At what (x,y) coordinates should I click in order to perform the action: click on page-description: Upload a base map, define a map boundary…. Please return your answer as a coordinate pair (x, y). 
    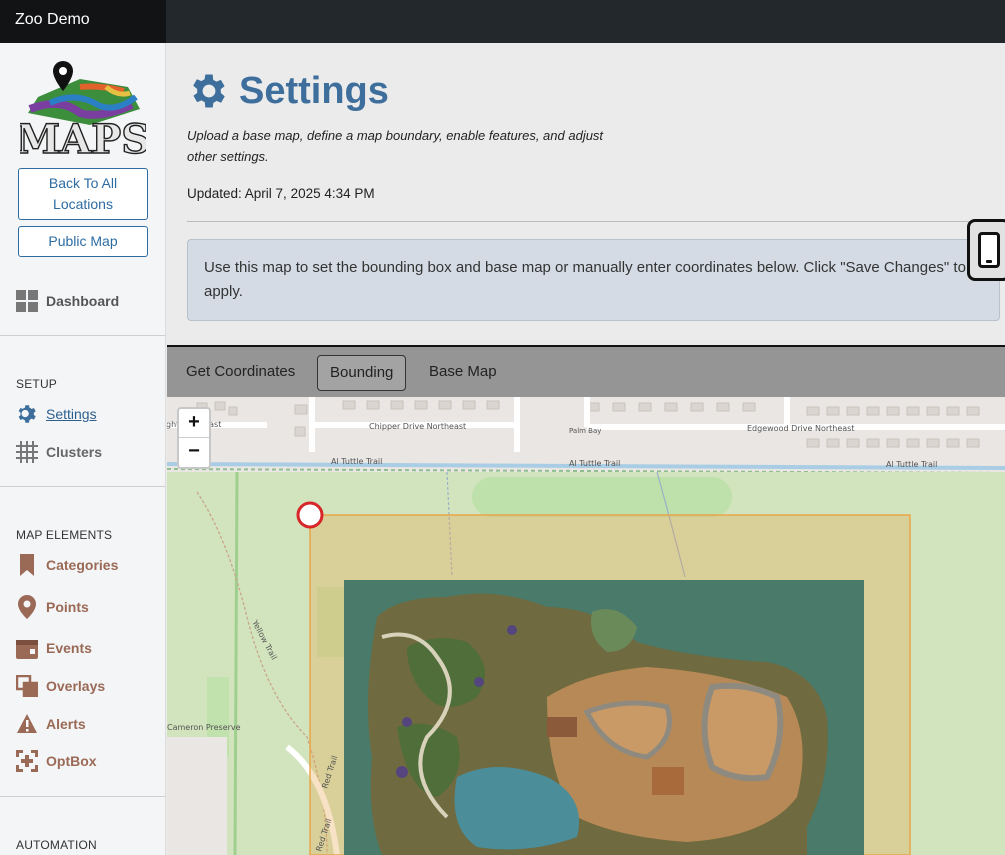
    Looking at the image, I should click on (395, 146).